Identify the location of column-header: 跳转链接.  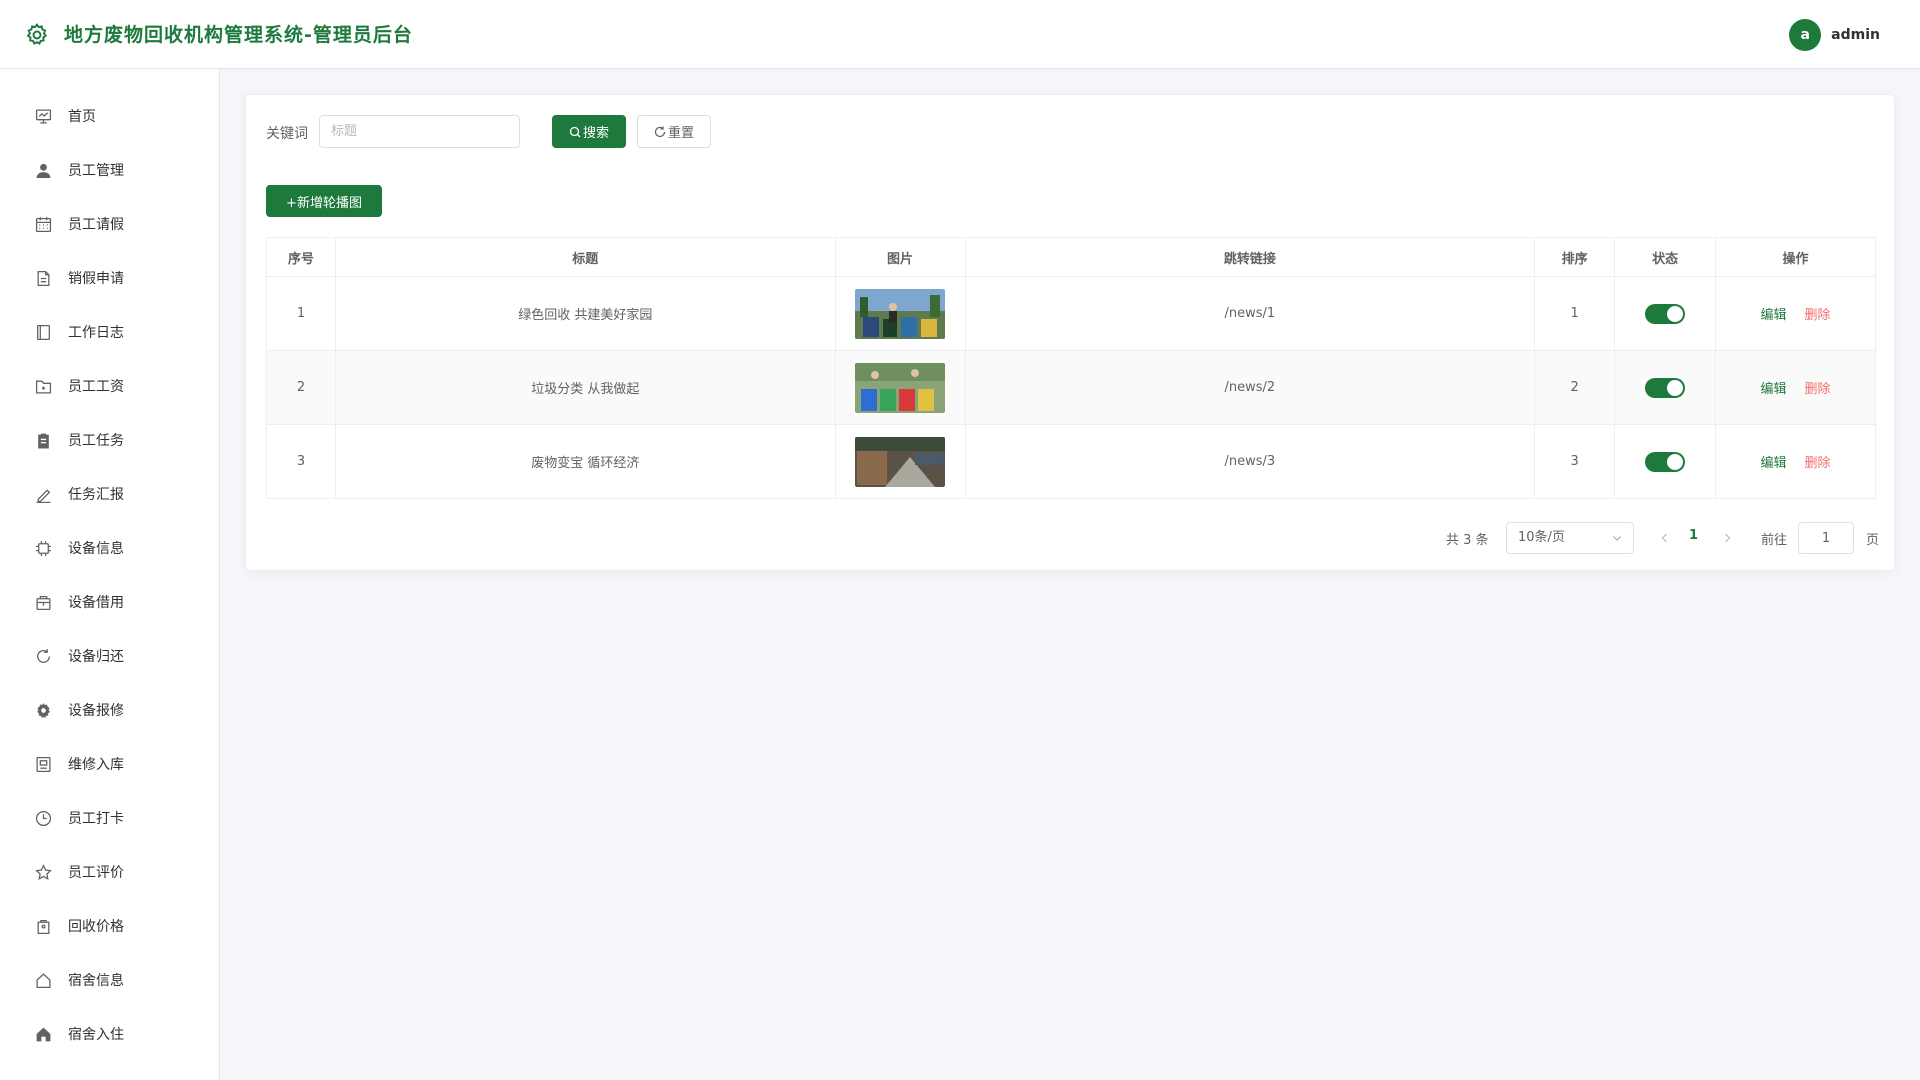
(1250, 257).